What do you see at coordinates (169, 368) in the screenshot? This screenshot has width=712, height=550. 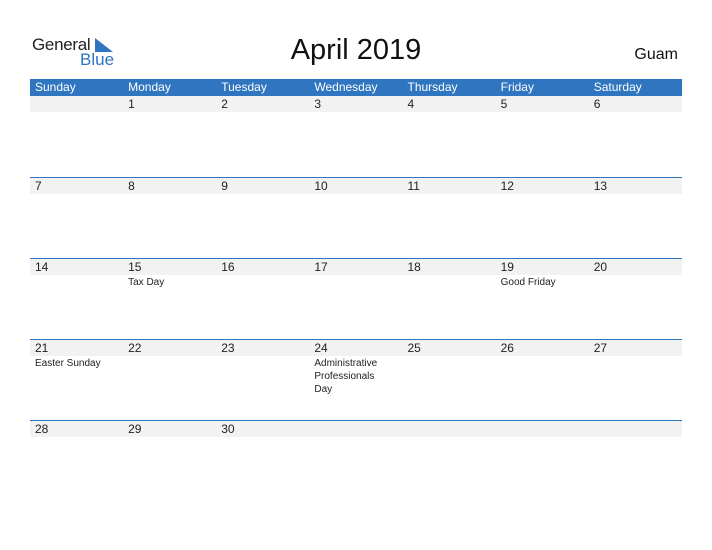 I see `day-cell: 22` at bounding box center [169, 368].